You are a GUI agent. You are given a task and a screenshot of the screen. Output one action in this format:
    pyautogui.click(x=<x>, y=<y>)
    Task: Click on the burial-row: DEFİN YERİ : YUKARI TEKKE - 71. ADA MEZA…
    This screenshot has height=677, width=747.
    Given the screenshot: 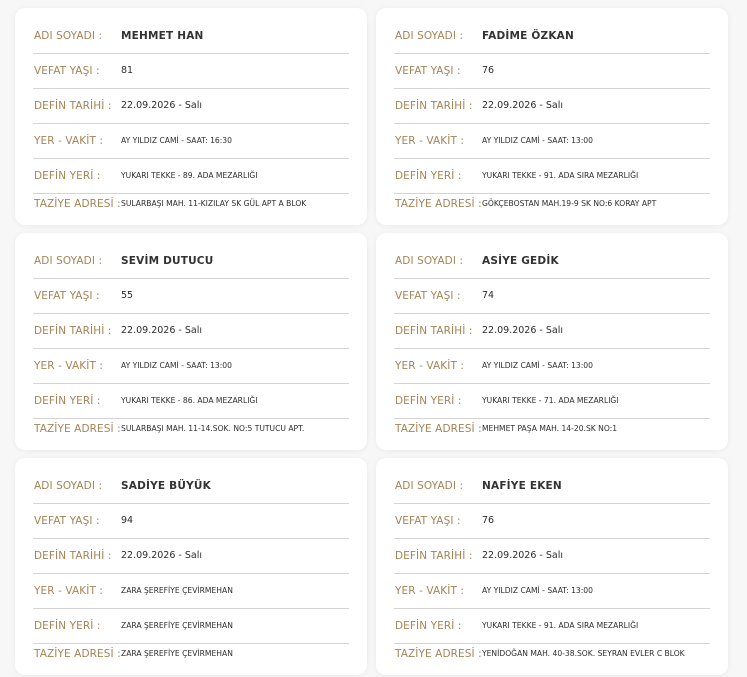 What is the action you would take?
    pyautogui.click(x=552, y=401)
    